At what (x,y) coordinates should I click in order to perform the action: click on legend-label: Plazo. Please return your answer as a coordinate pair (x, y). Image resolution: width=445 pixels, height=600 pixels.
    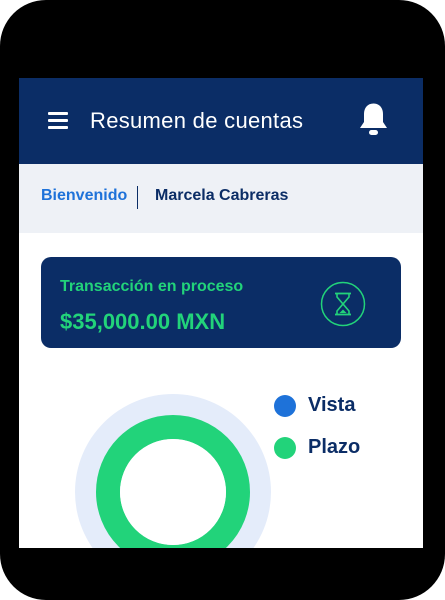
    Looking at the image, I should click on (334, 447).